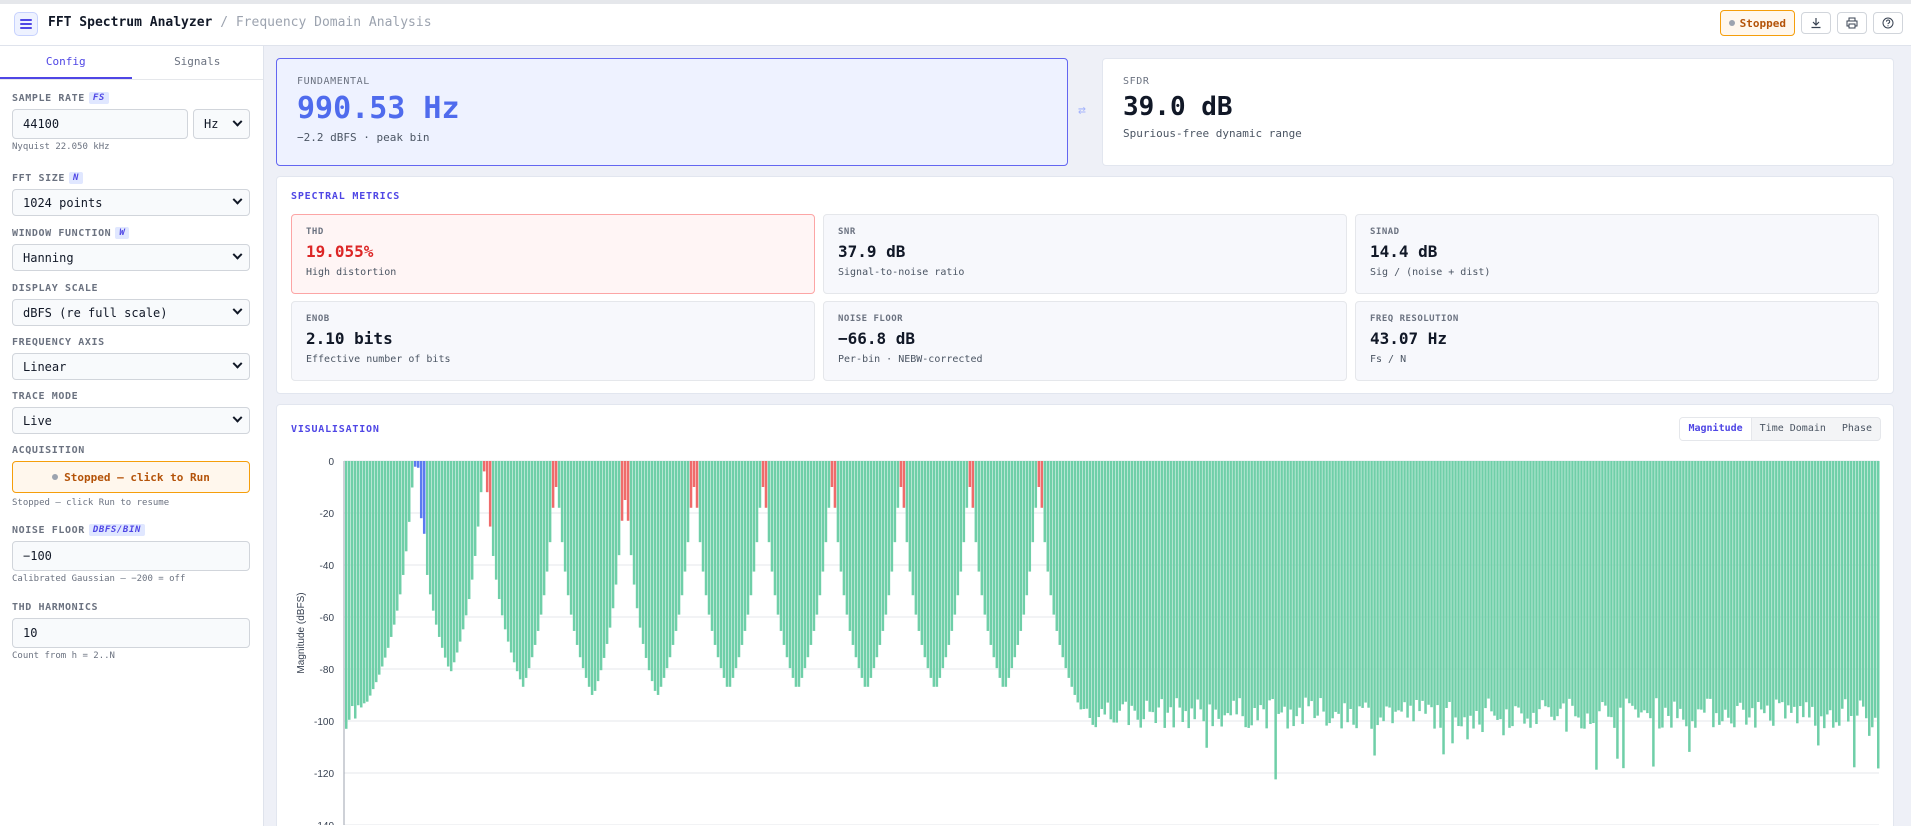  I want to click on frequency-axis-select: Linear, so click(131, 366).